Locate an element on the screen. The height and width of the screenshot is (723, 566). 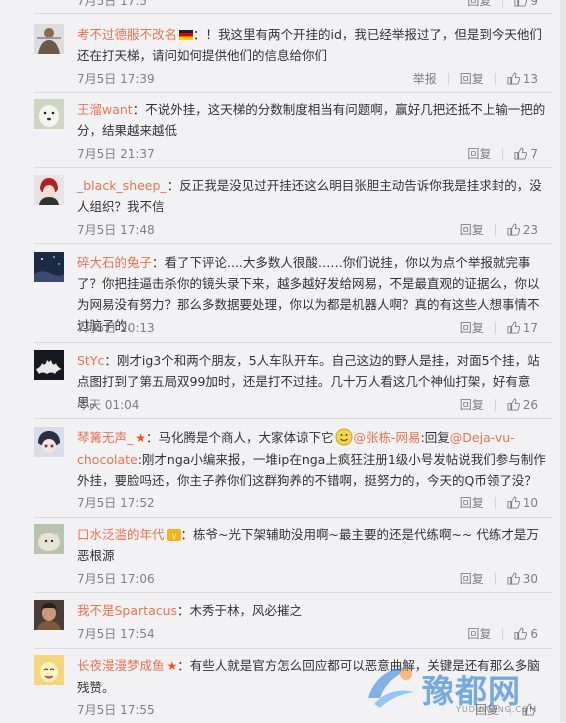
like-button: 30 is located at coordinates (522, 579).